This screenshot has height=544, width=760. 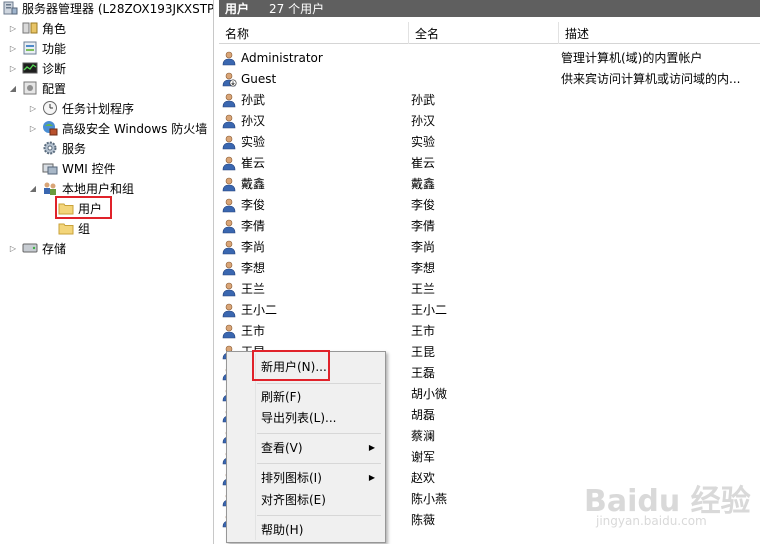 What do you see at coordinates (316, 183) in the screenshot?
I see `user-name-cell: 戴鑫` at bounding box center [316, 183].